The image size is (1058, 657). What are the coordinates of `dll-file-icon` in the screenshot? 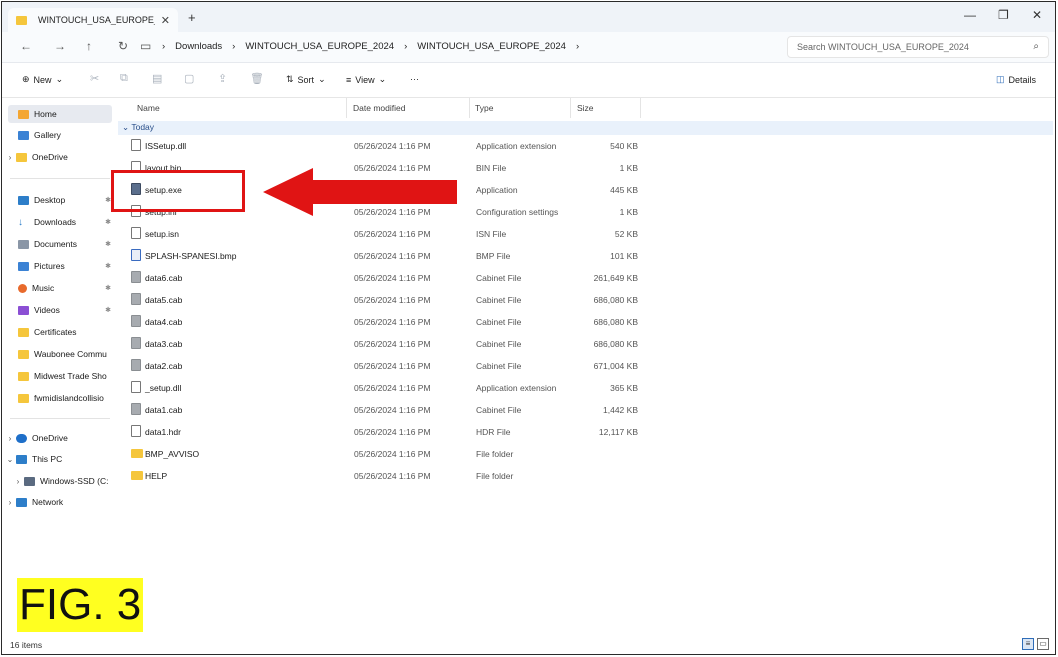 It's located at (136, 387).